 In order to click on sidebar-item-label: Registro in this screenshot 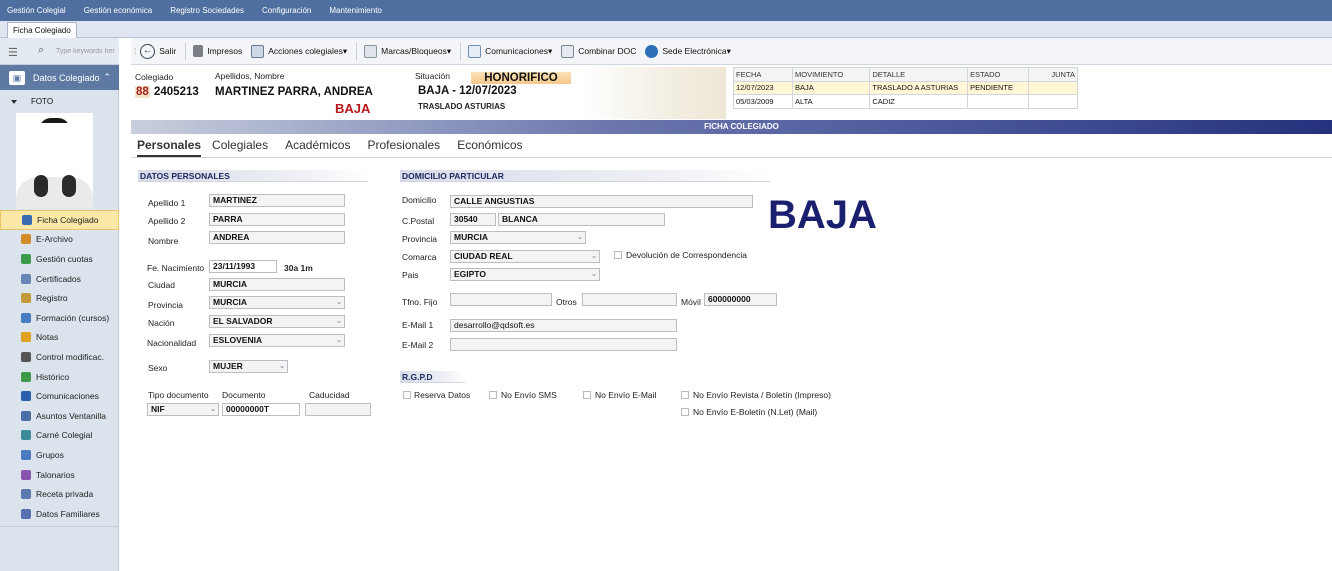, I will do `click(52, 298)`.